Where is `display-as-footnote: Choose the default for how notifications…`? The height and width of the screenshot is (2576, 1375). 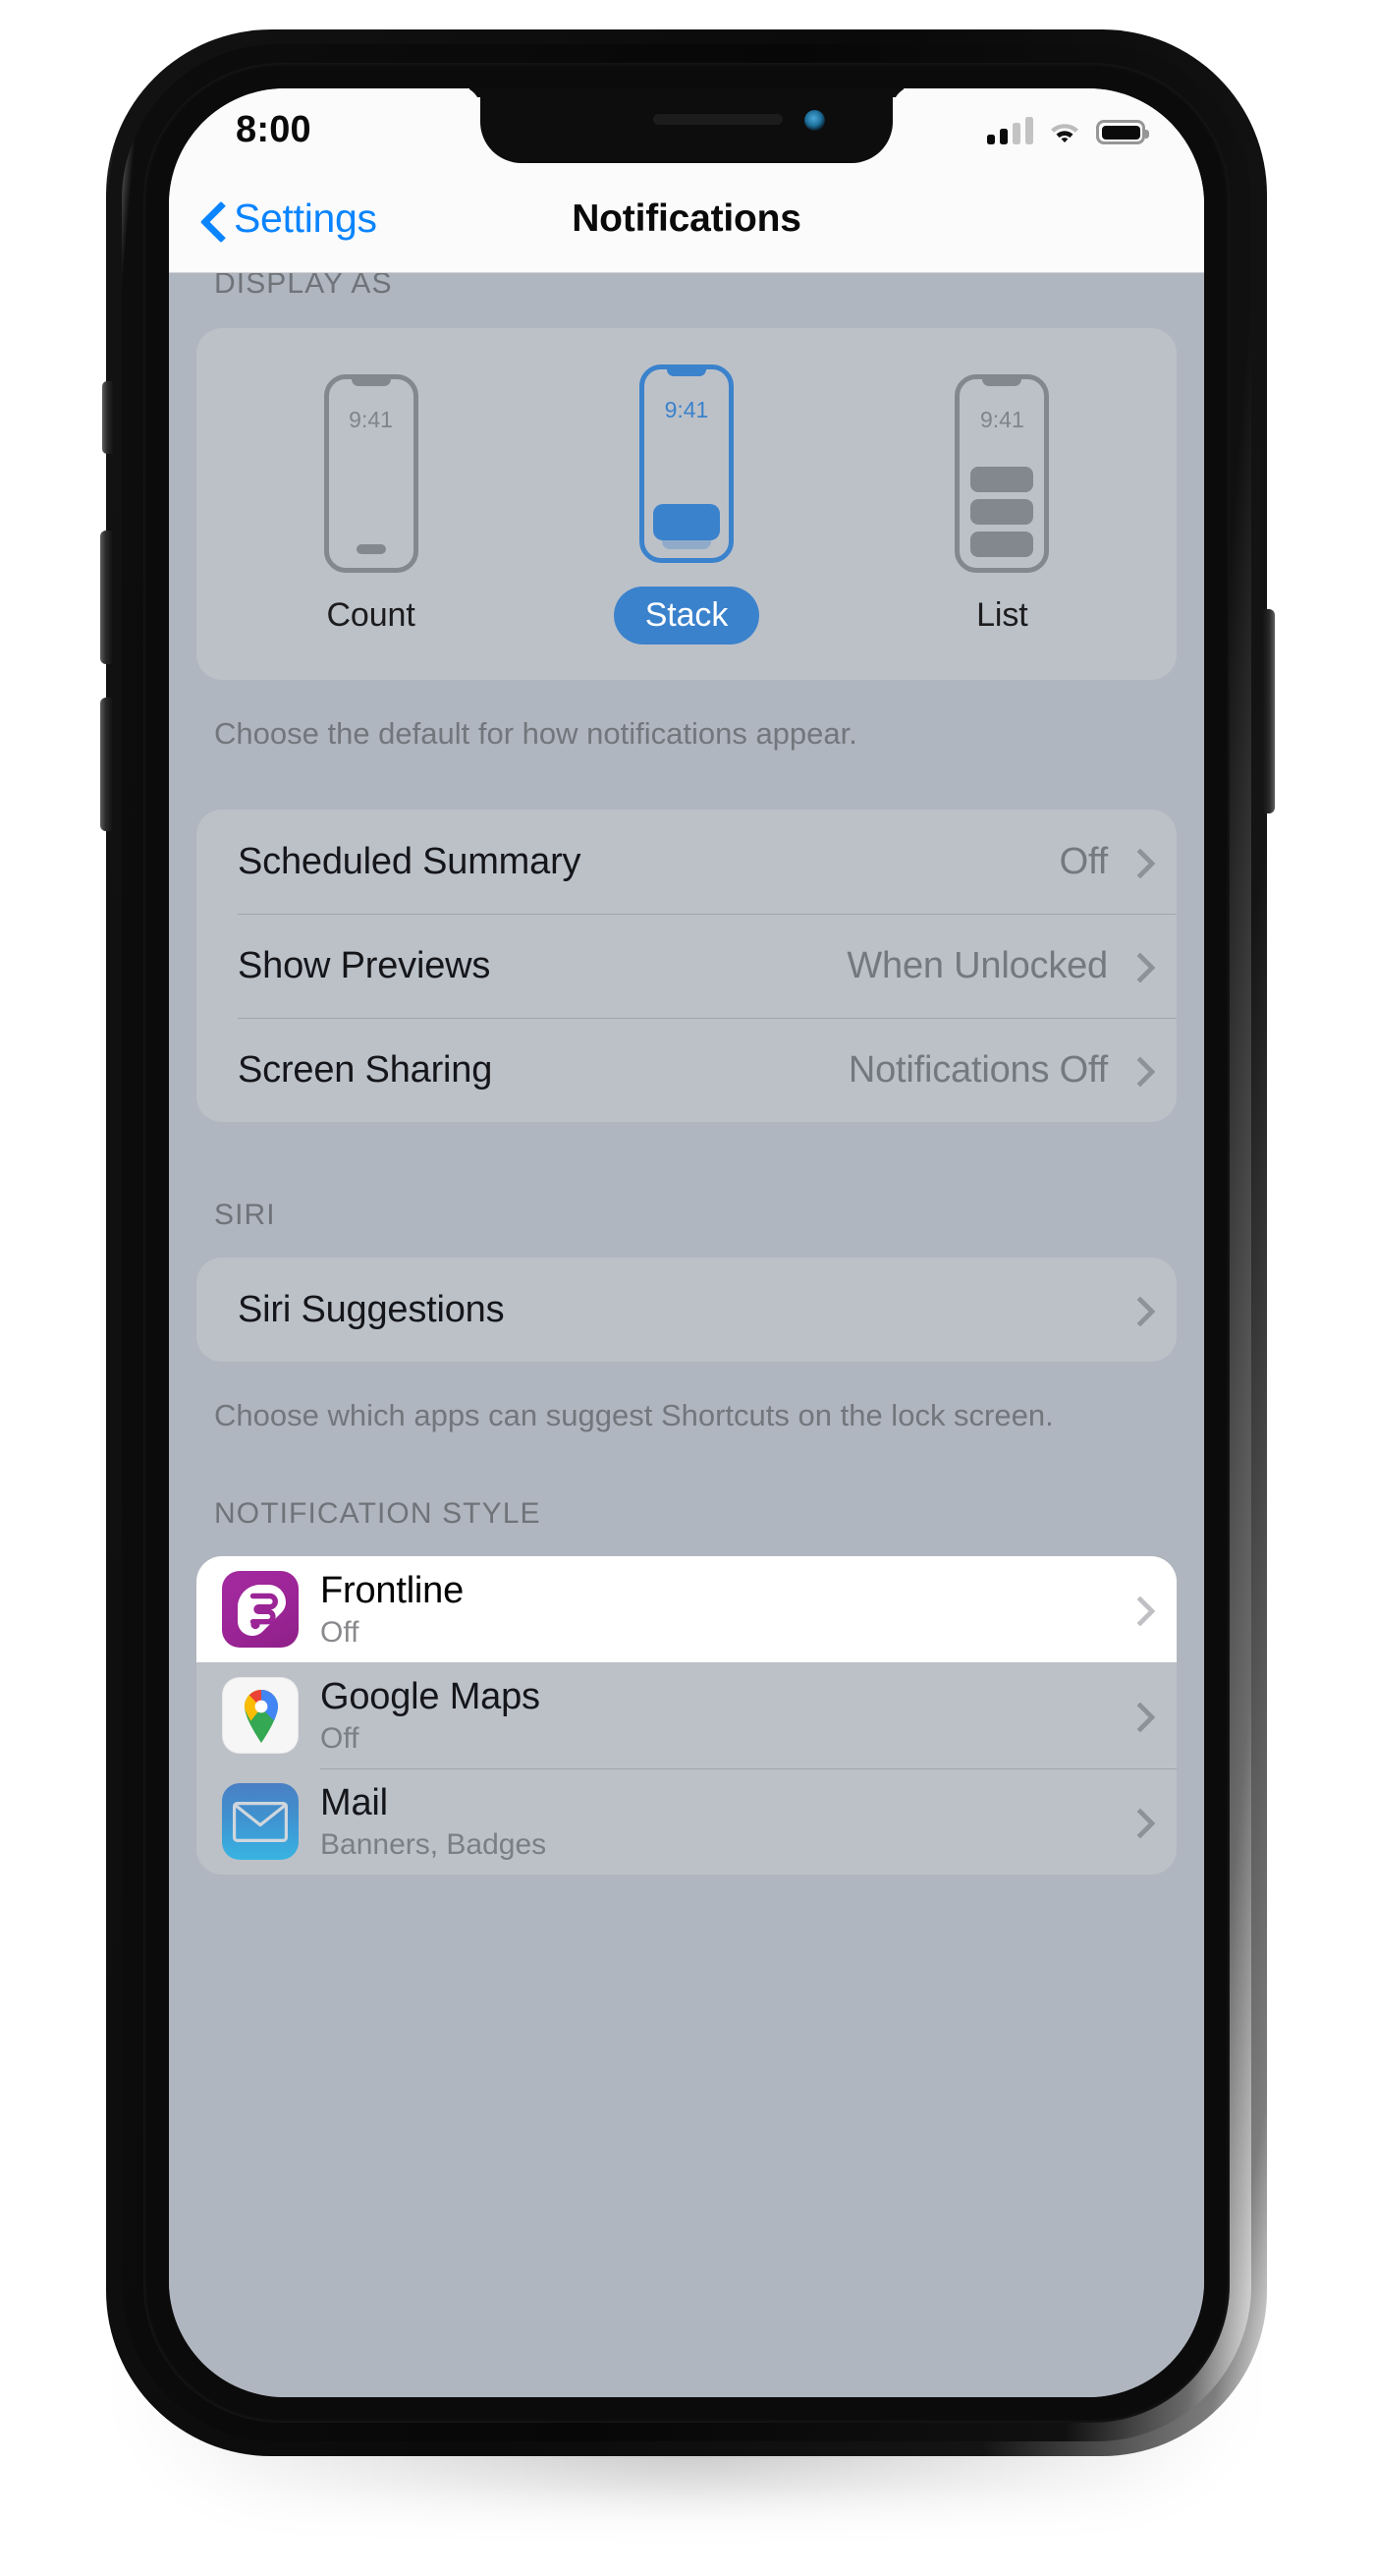 display-as-footnote: Choose the default for how notifications… is located at coordinates (535, 733).